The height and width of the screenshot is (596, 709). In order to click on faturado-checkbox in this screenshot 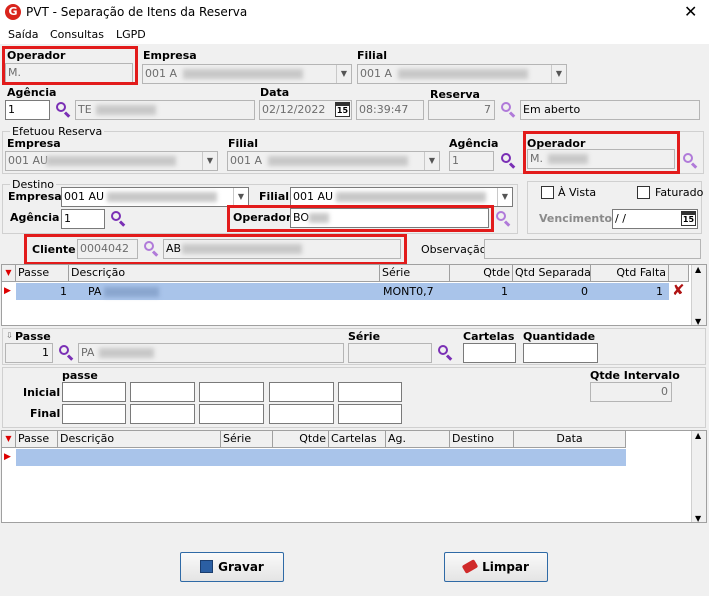, I will do `click(643, 192)`.